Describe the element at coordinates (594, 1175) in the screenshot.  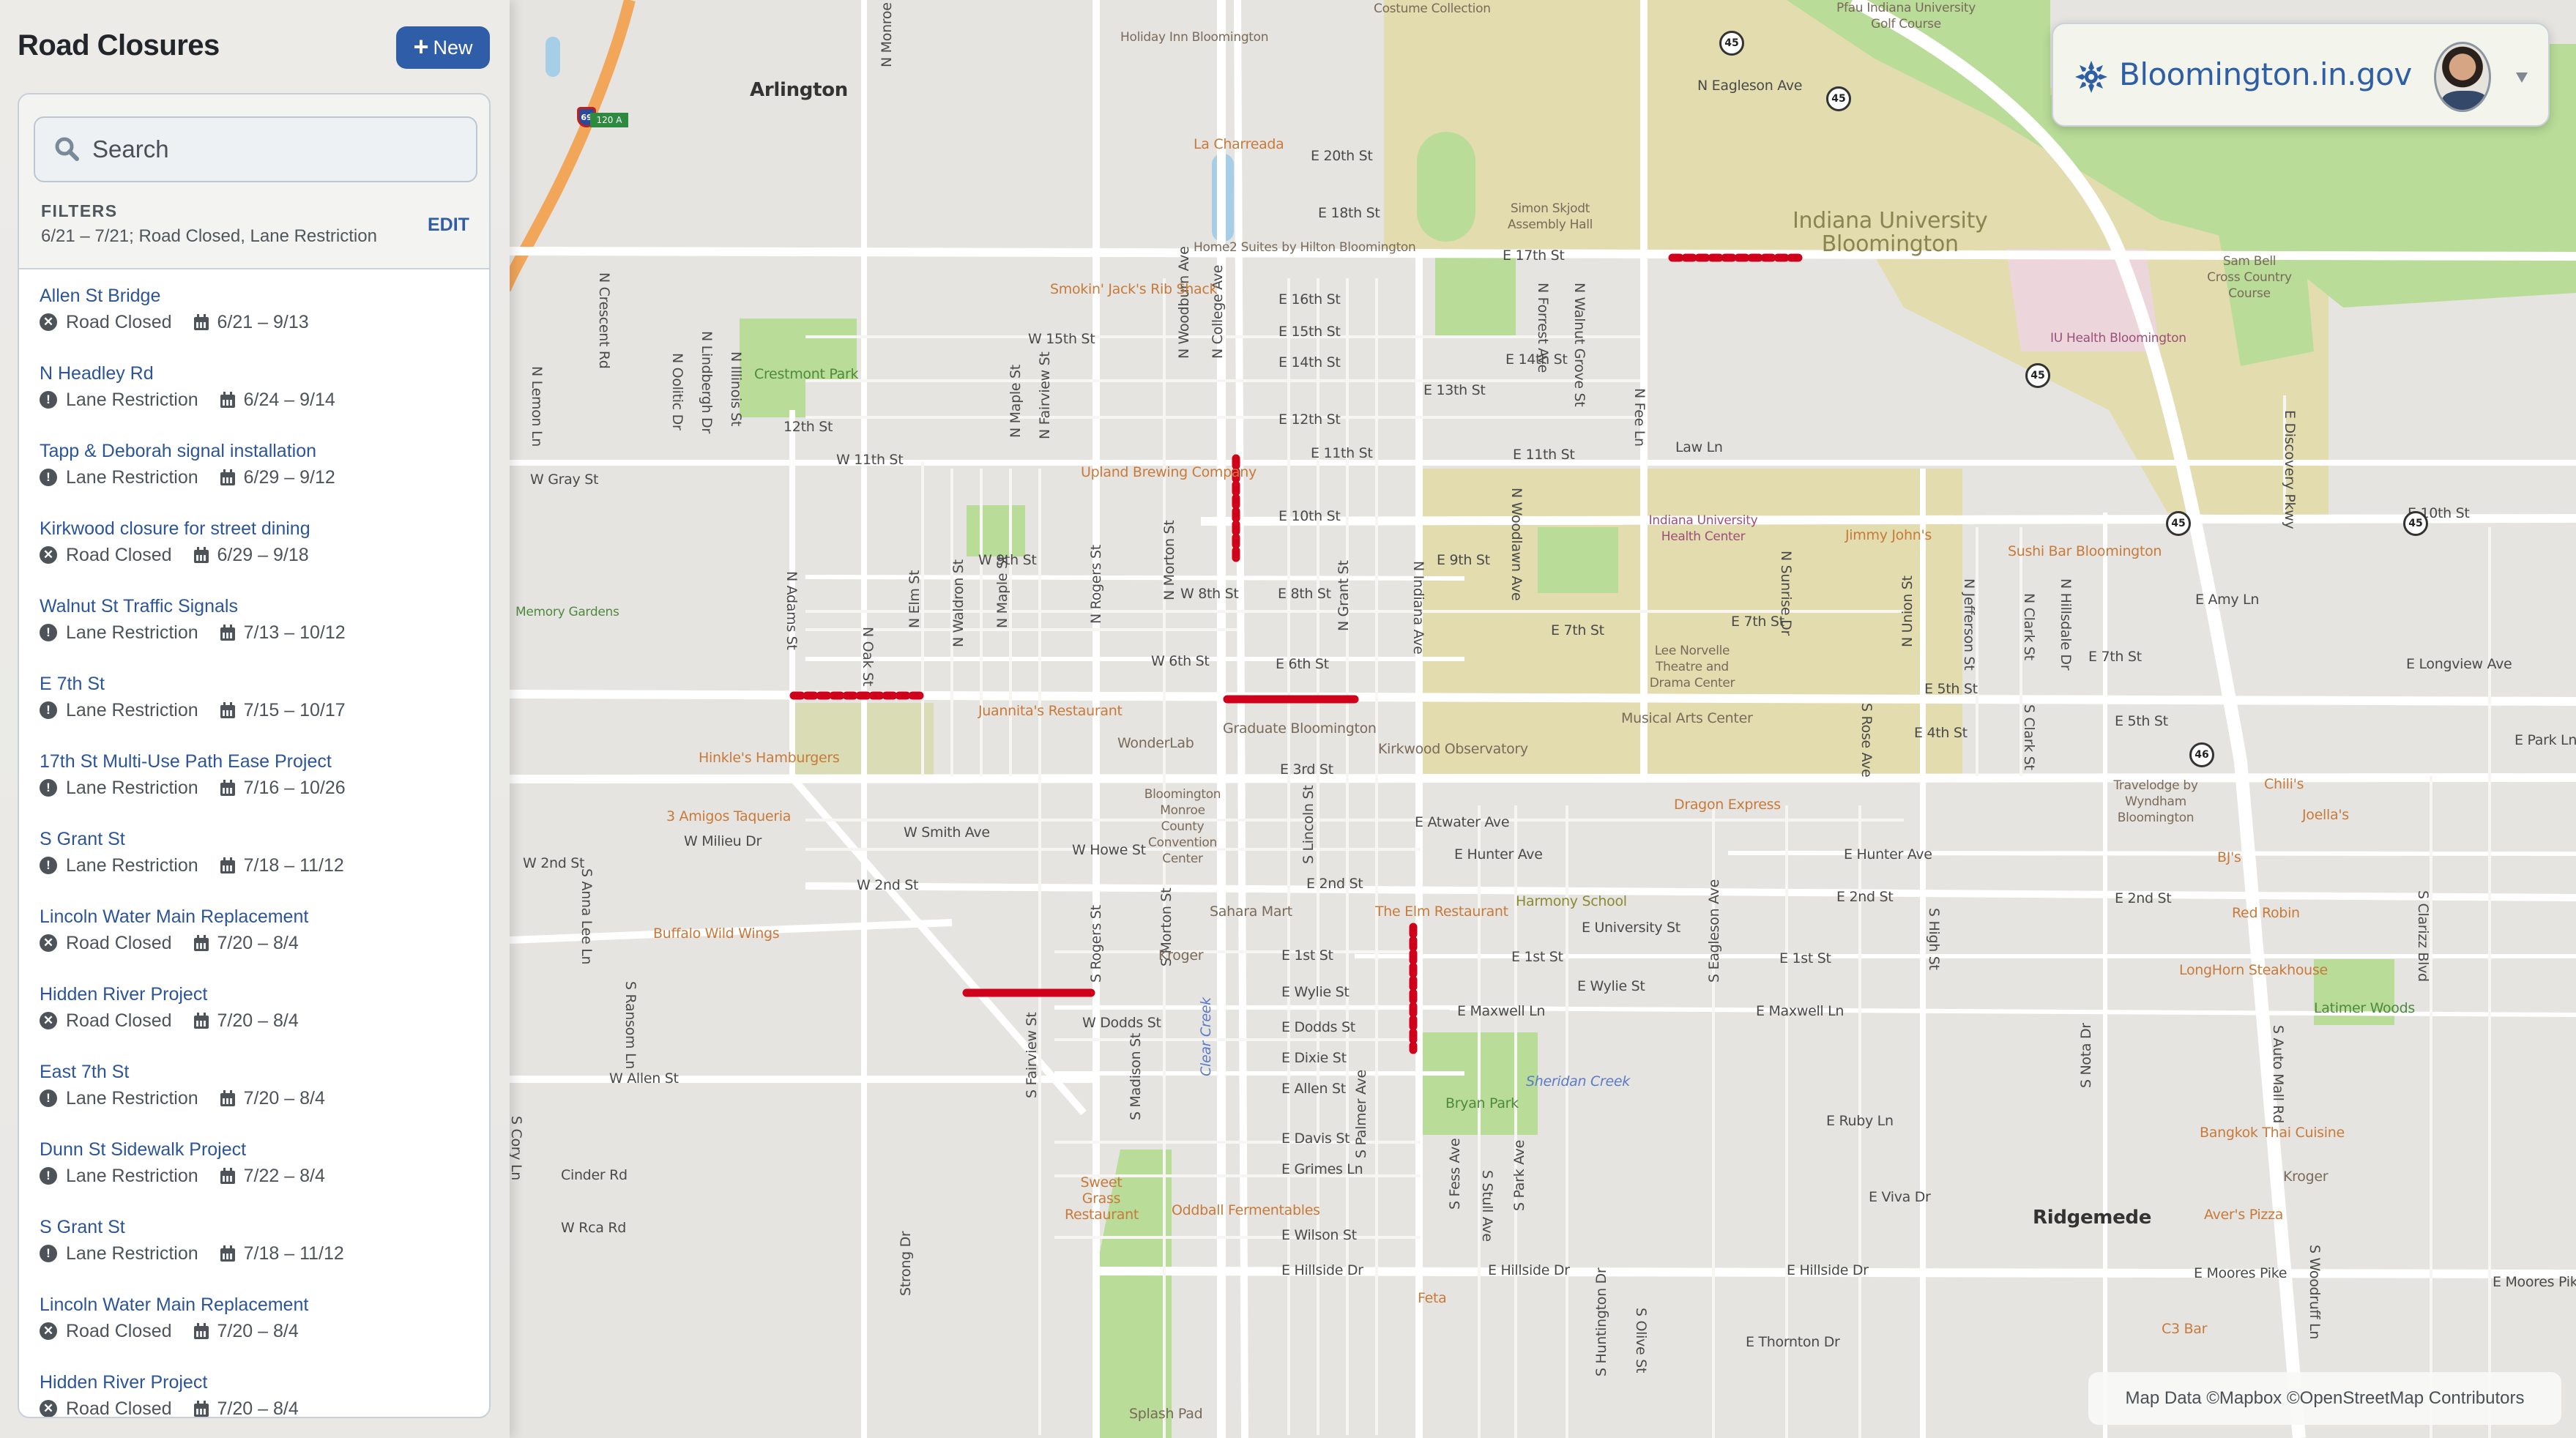
I see `street-label: Cinder Rd` at that location.